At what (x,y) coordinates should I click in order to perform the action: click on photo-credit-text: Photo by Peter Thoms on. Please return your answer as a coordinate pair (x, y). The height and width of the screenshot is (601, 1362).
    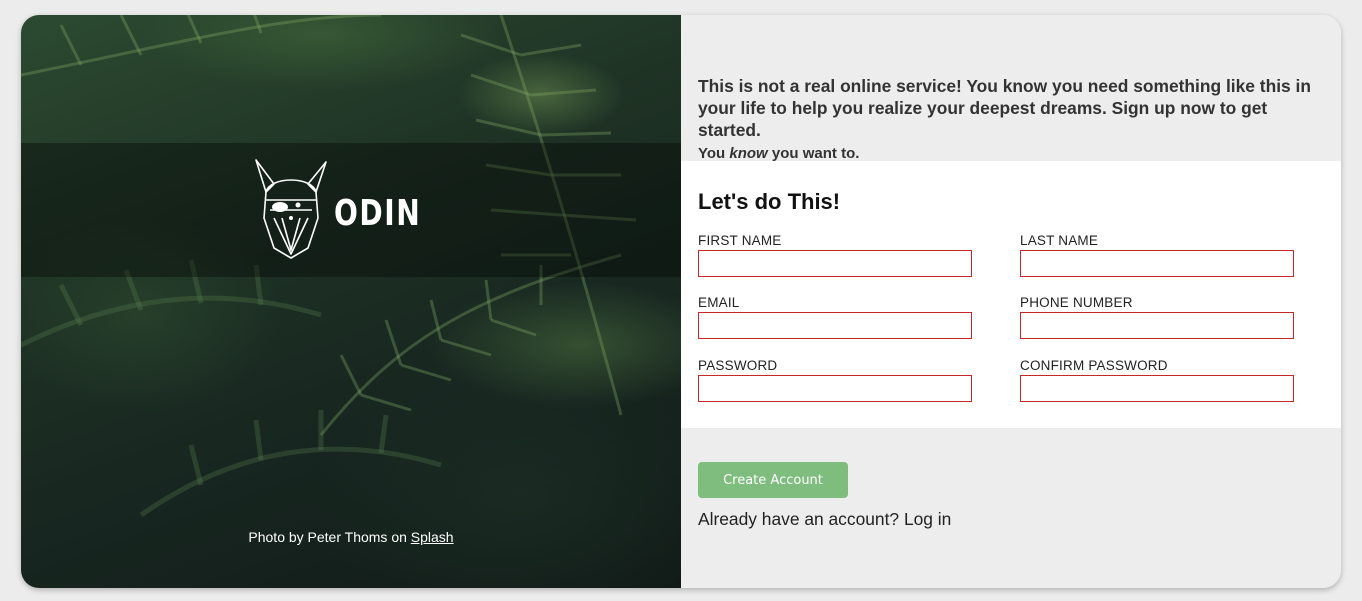
    Looking at the image, I should click on (327, 537).